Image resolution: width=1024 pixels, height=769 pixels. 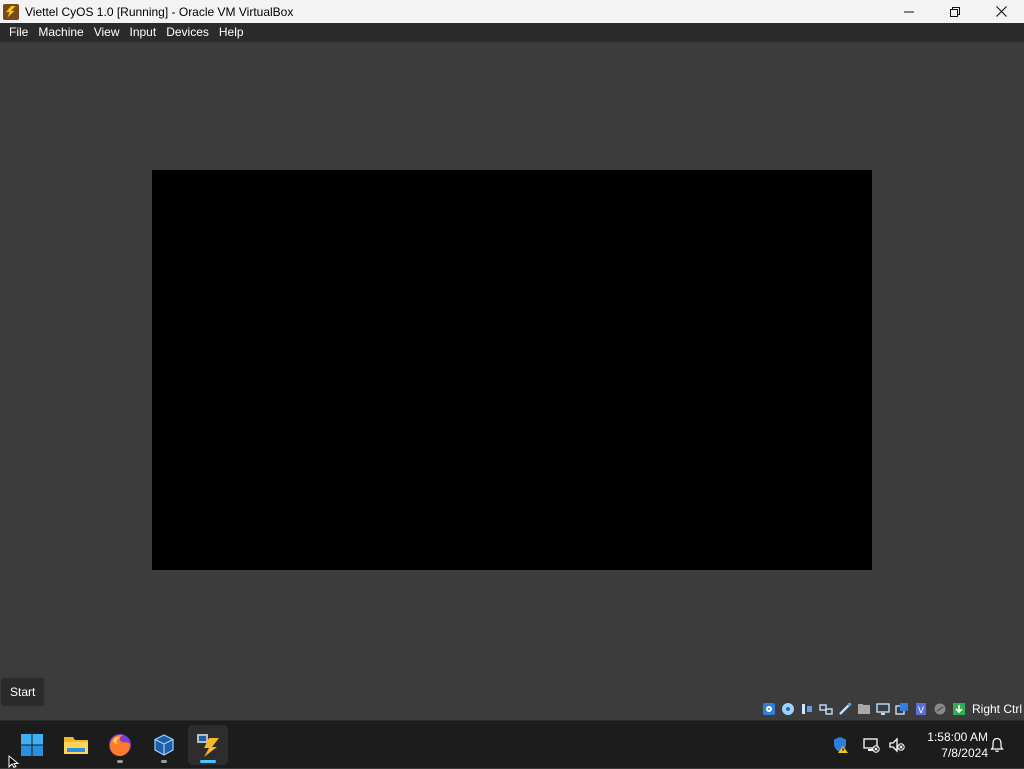 What do you see at coordinates (187, 32) in the screenshot?
I see `menu-devices: Devices` at bounding box center [187, 32].